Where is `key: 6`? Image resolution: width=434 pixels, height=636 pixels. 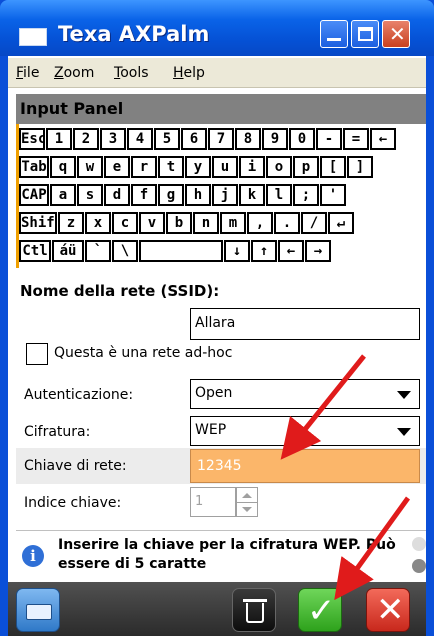
key: 6 is located at coordinates (194, 139).